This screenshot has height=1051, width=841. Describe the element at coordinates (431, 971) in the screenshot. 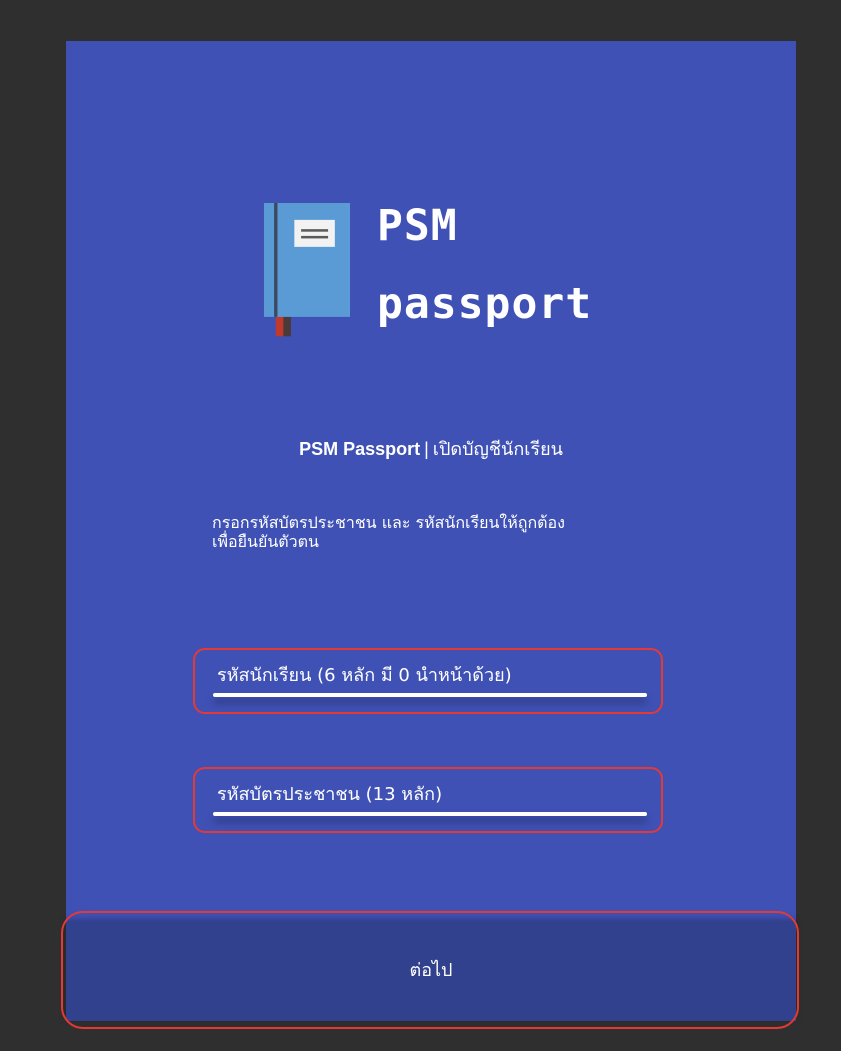

I see `next-button: ต่อไป` at that location.